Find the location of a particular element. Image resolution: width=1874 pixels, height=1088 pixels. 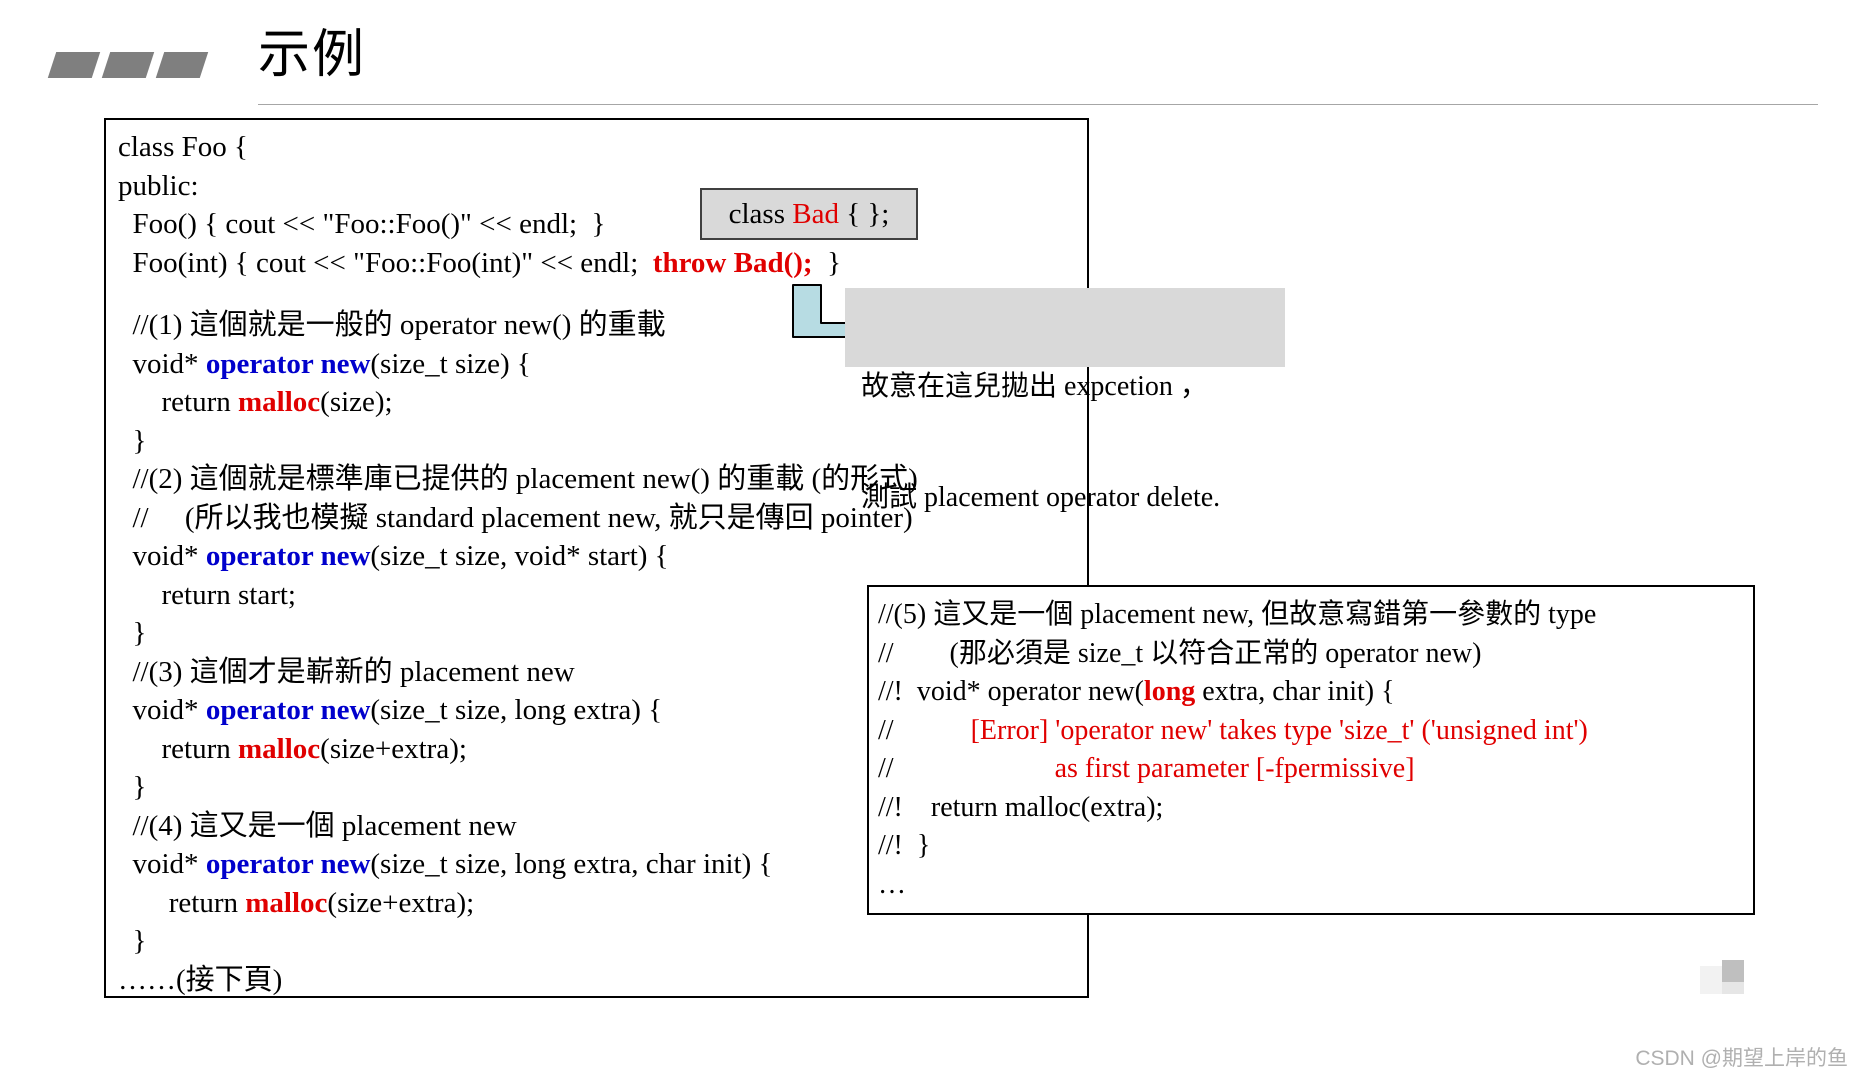

code-line: ……(接下頁) is located at coordinates (200, 979).